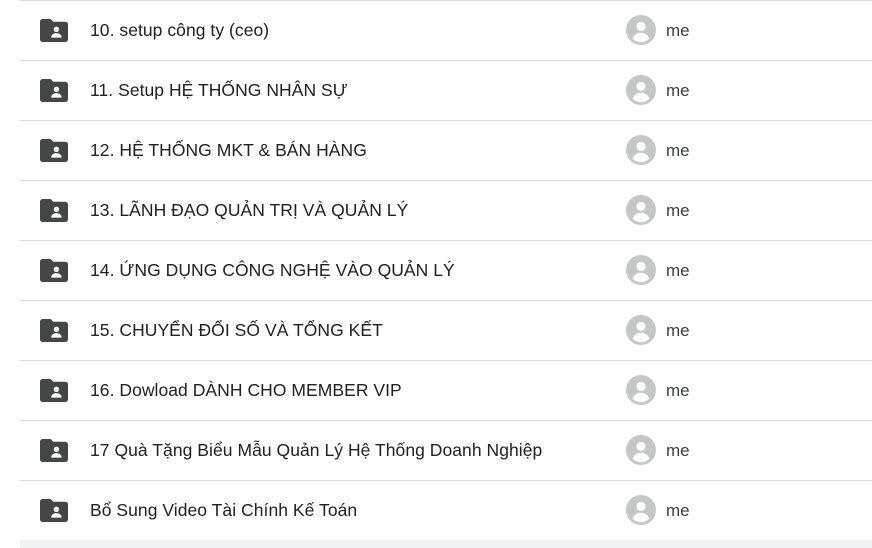 The width and height of the screenshot is (872, 548). I want to click on file-row-1: 10. setup công ty (ceo) me, so click(446, 31).